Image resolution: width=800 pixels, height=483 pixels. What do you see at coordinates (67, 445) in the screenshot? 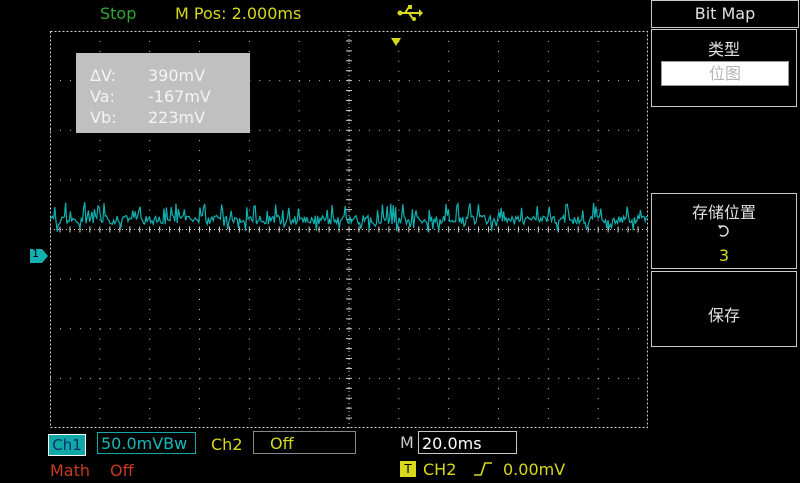
I see `ch1-badge: Ch1` at bounding box center [67, 445].